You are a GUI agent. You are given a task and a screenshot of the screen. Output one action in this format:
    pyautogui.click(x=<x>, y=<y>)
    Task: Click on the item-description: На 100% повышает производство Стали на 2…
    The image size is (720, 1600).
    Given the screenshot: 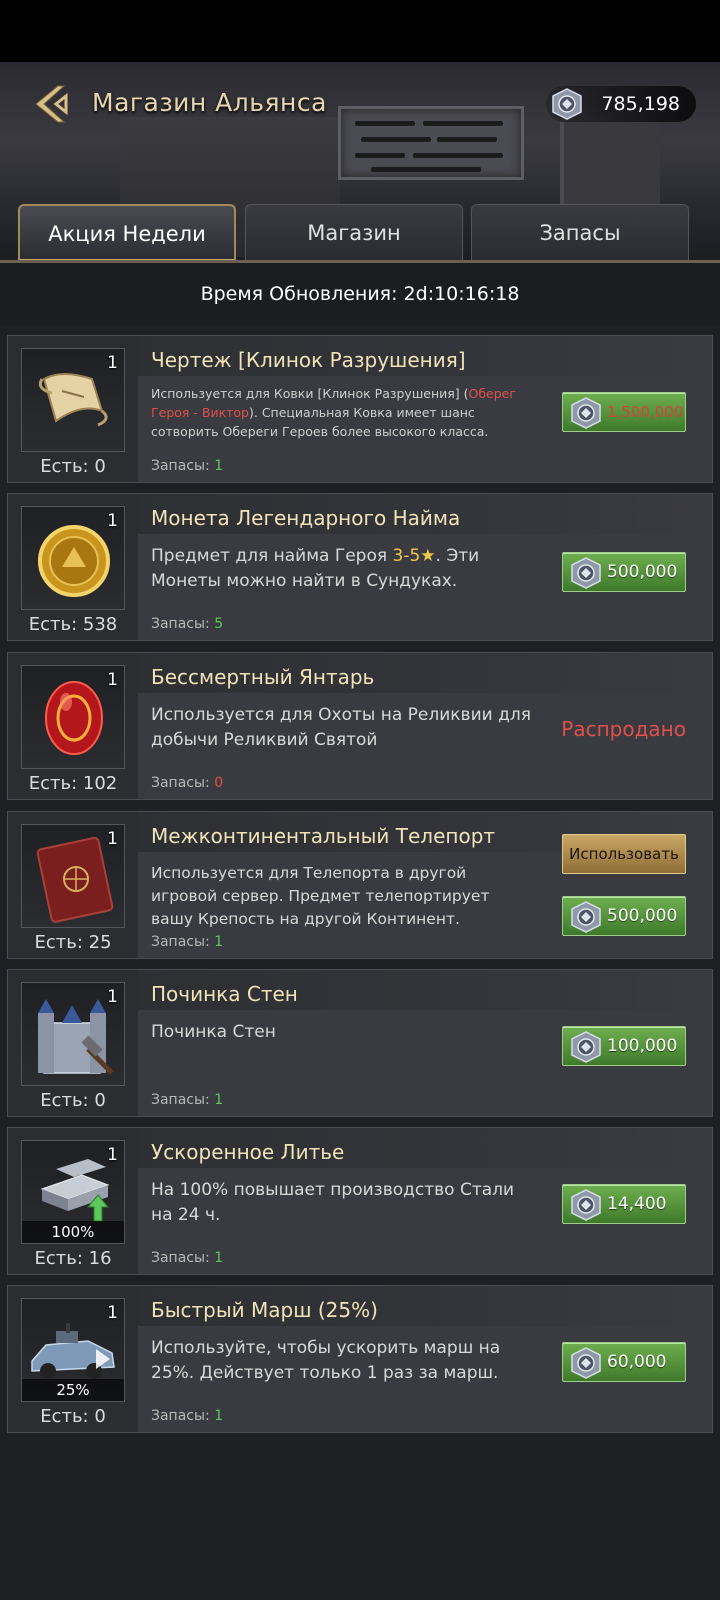 What is the action you would take?
    pyautogui.click(x=333, y=1202)
    